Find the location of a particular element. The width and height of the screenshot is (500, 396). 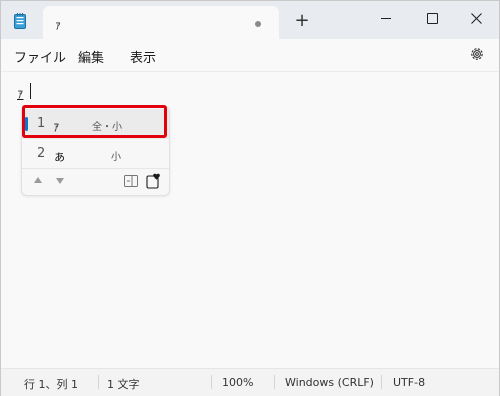

candidate-text: ぁ is located at coordinates (60, 157).